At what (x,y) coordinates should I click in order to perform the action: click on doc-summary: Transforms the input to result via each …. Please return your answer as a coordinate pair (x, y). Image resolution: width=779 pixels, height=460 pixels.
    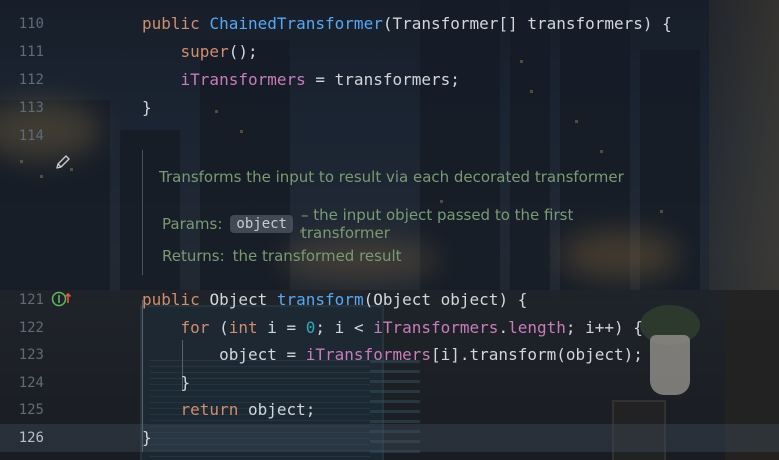
    Looking at the image, I should click on (391, 177).